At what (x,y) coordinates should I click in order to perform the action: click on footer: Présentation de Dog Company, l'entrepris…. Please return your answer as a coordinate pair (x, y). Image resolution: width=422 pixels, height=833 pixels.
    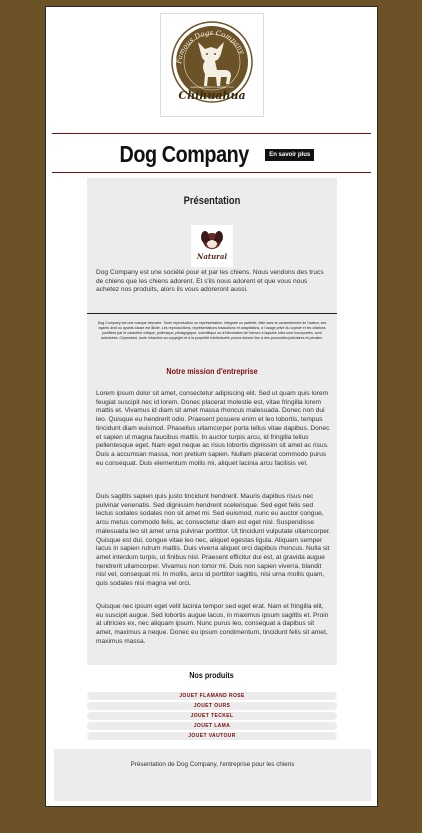
    Looking at the image, I should click on (212, 775).